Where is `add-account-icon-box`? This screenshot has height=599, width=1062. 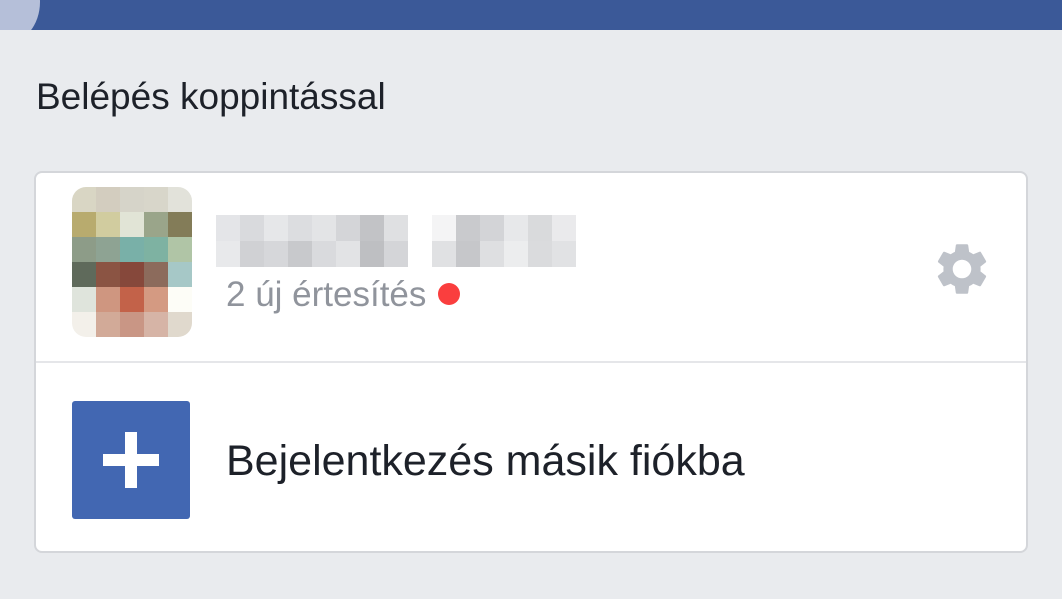 add-account-icon-box is located at coordinates (131, 460).